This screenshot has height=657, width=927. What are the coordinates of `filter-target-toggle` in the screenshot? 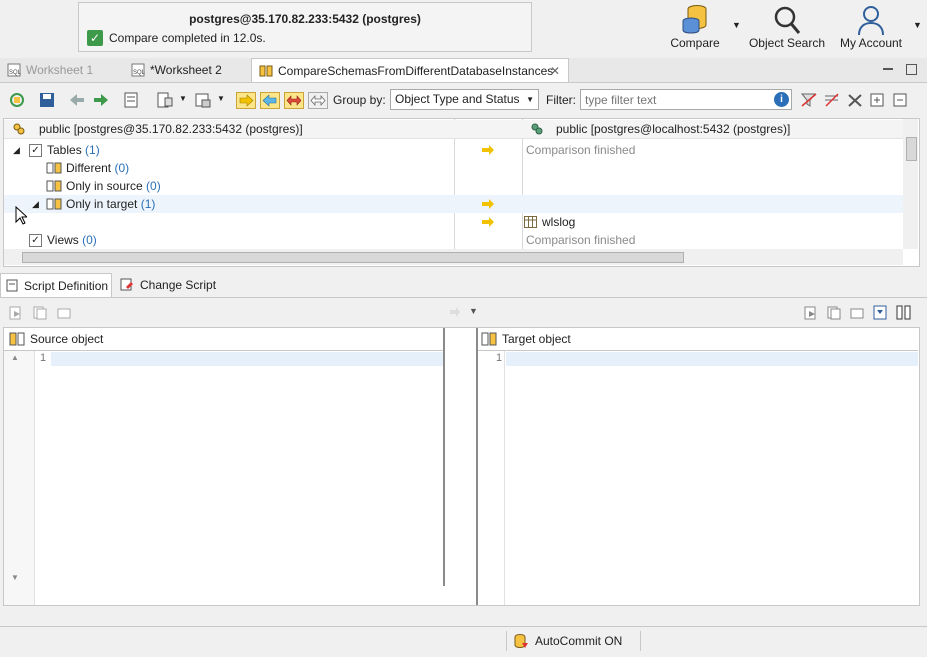 It's located at (270, 100).